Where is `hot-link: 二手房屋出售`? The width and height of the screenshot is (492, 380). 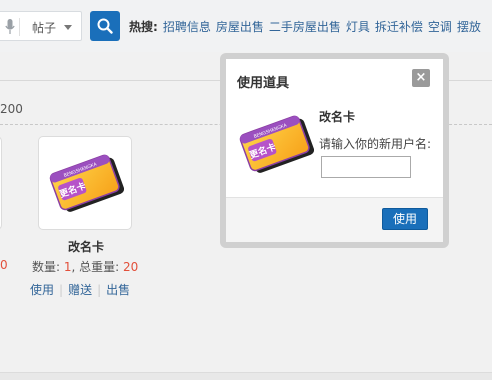 hot-link: 二手房屋出售 is located at coordinates (305, 27).